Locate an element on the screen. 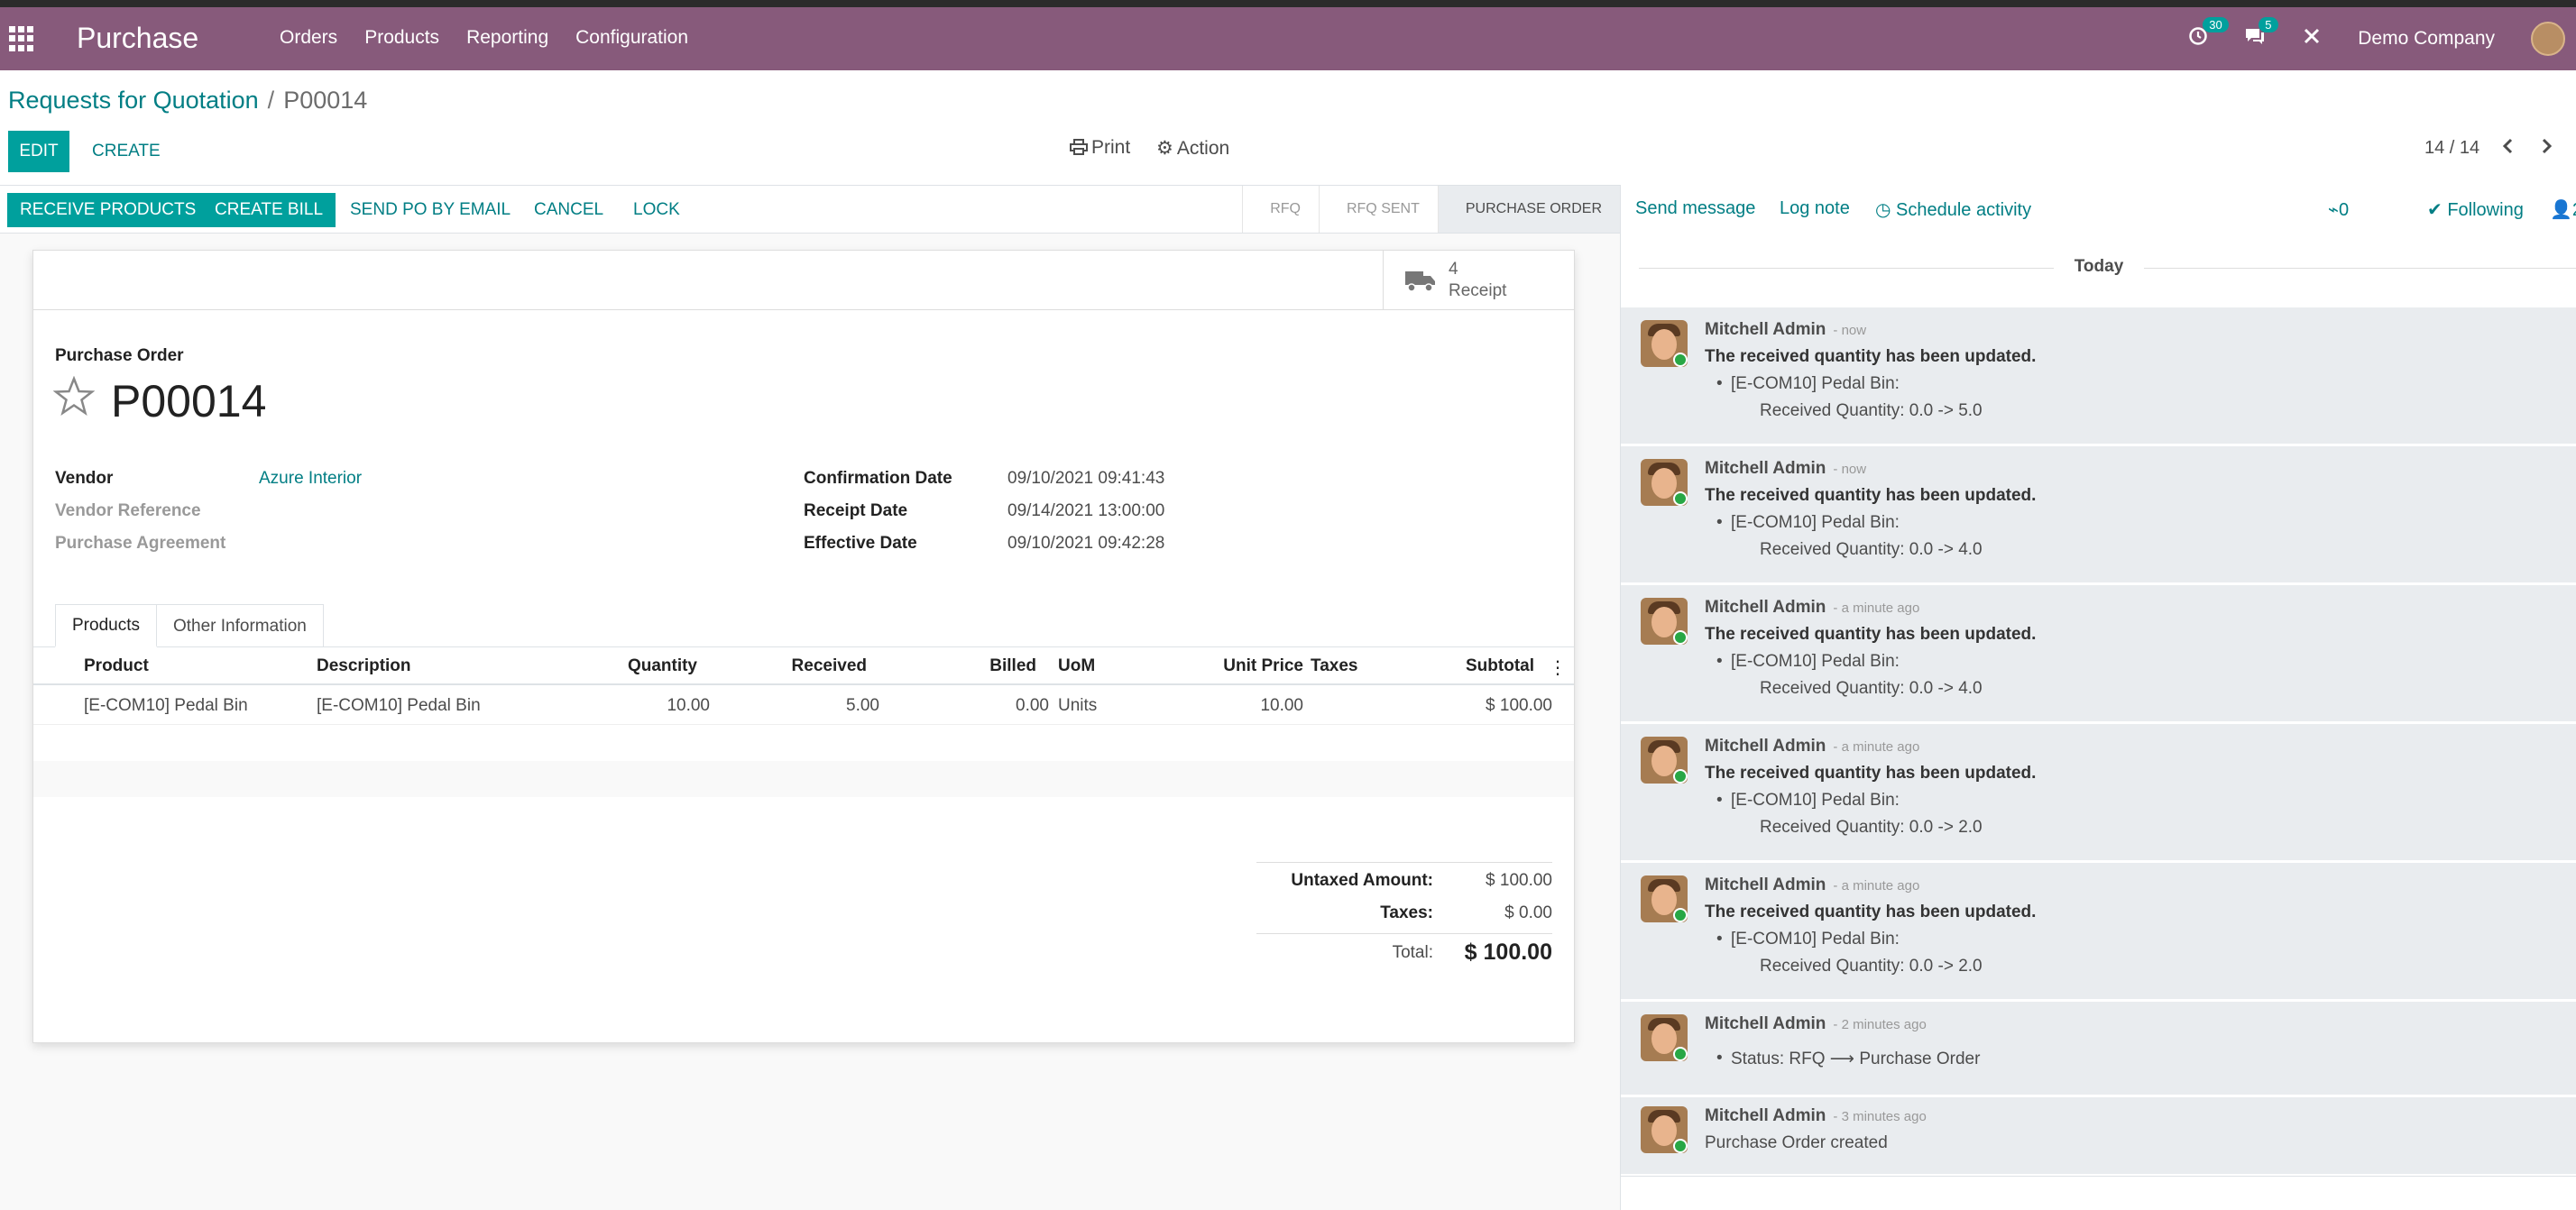 The image size is (2576, 1210). stage-purchase-order: PURCHASE ORDER is located at coordinates (1529, 210).